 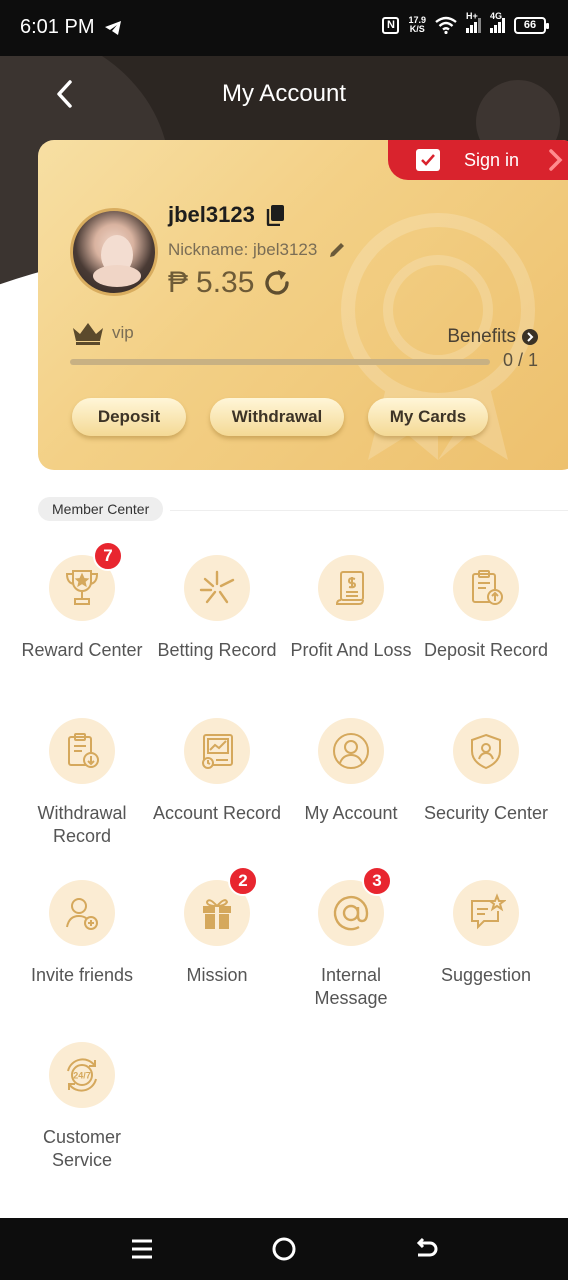 I want to click on battery-icon: 66, so click(x=531, y=25).